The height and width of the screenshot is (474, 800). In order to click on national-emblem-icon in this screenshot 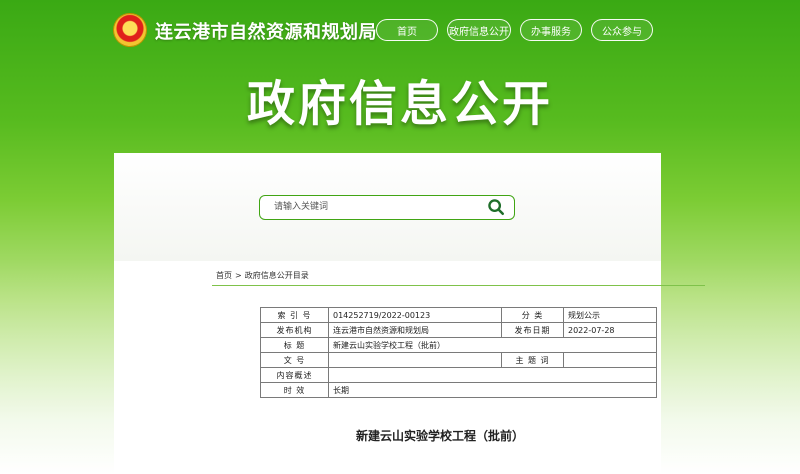, I will do `click(130, 30)`.